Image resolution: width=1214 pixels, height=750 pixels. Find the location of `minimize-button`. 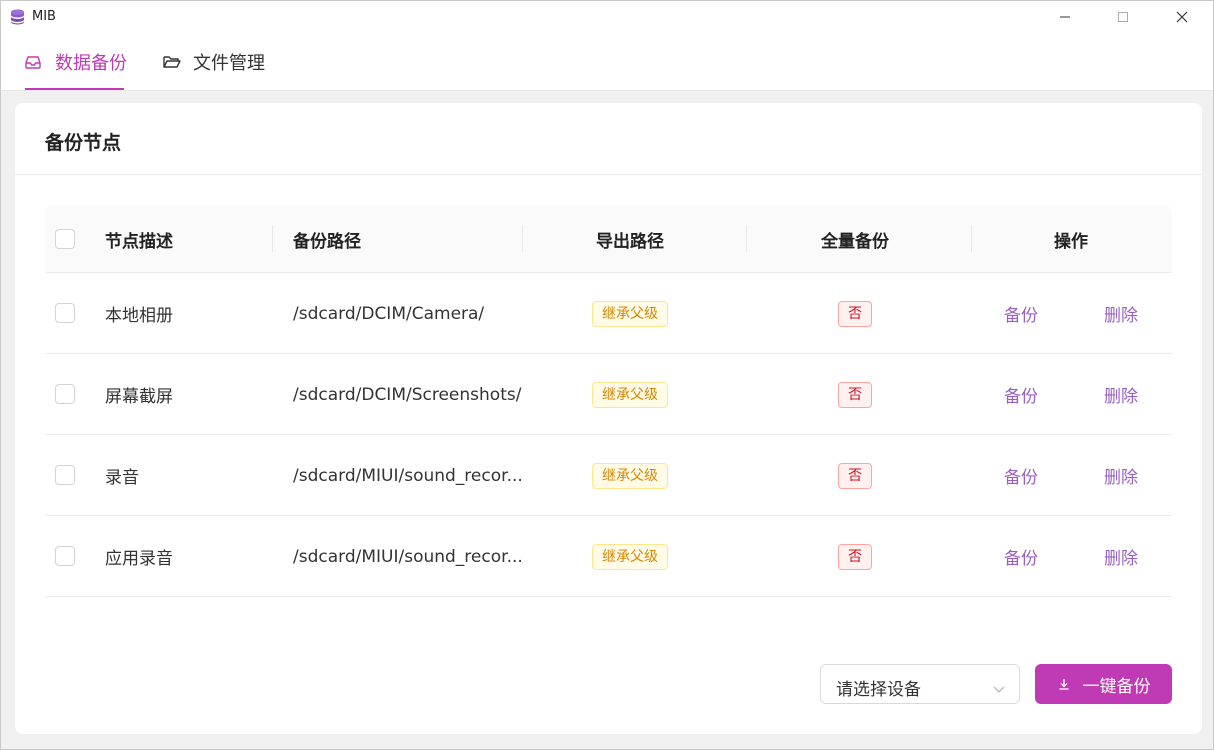

minimize-button is located at coordinates (1065, 17).